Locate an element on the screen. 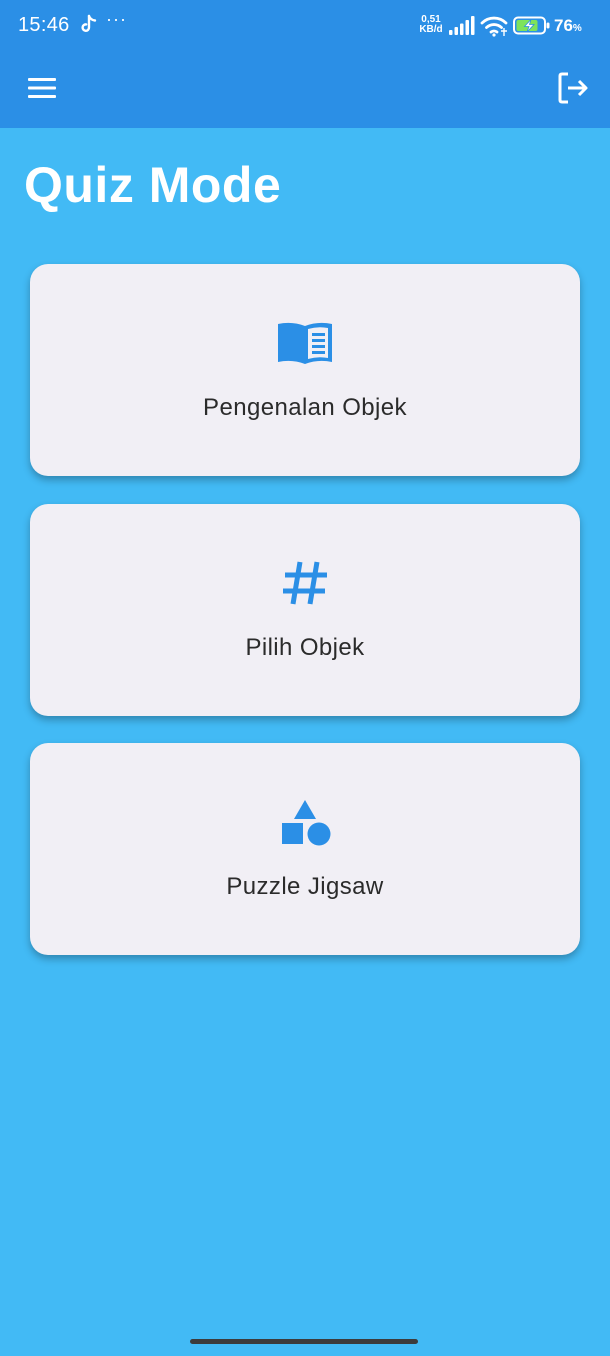 This screenshot has height=1356, width=610. home-indicator is located at coordinates (304, 1341).